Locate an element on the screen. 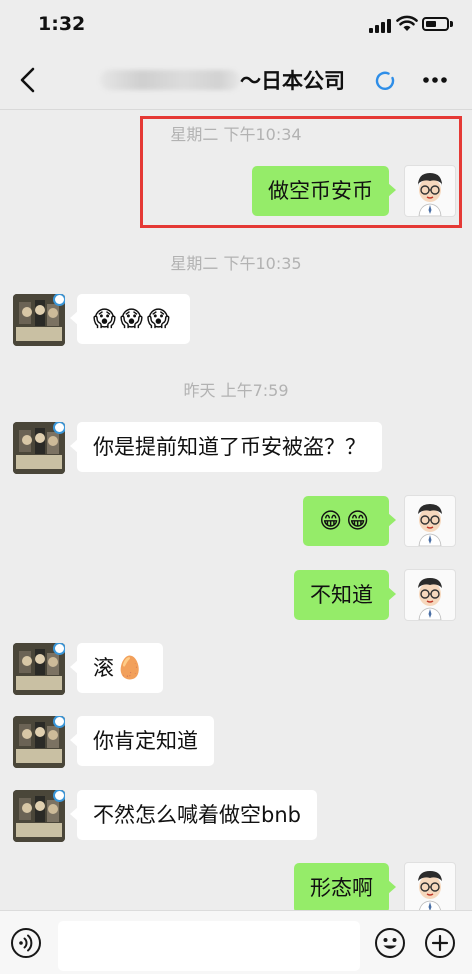 The image size is (472, 974). status-time: 1:32 is located at coordinates (62, 24).